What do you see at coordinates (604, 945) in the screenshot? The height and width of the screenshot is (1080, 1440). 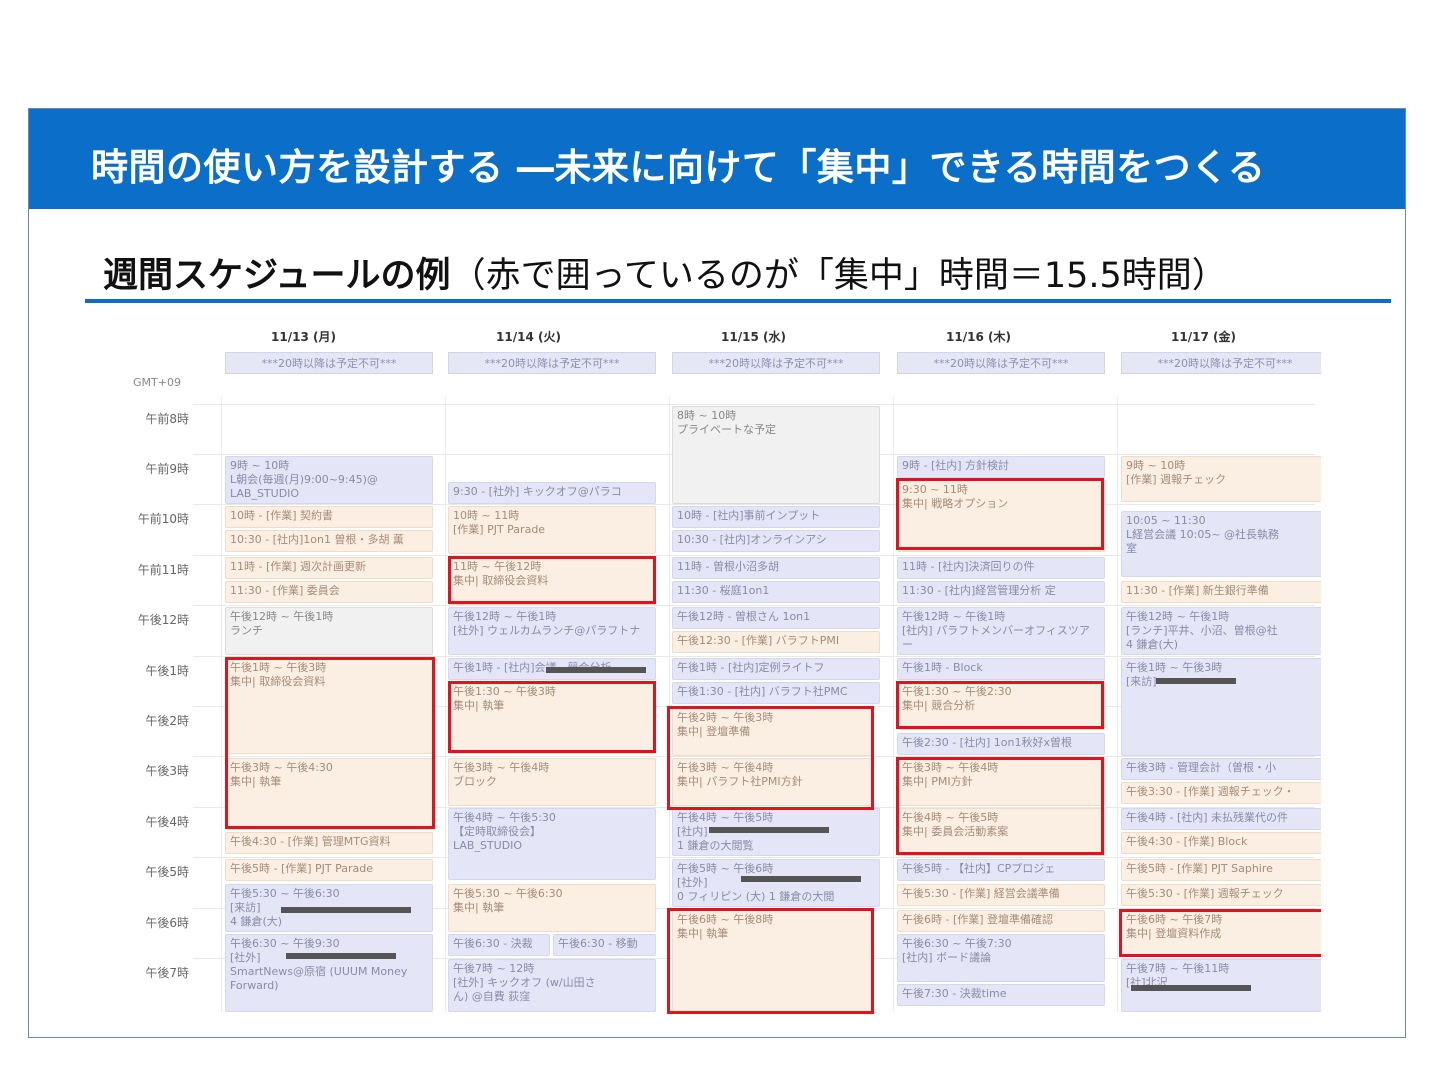 I see `calendar-event: 午後6:30 - 移動` at bounding box center [604, 945].